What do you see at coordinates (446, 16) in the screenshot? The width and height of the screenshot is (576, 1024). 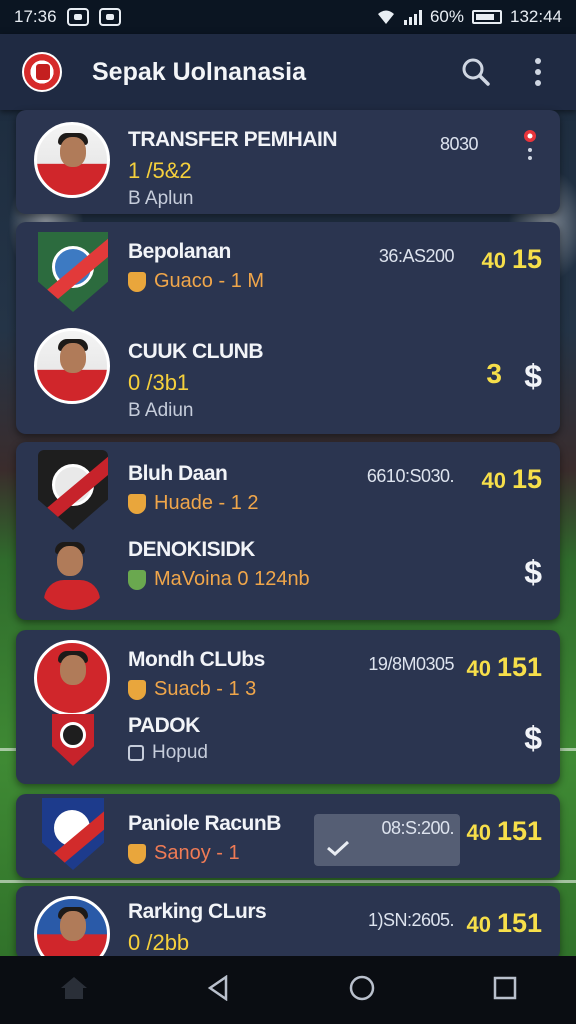 I see `battery-percent: 60%` at bounding box center [446, 16].